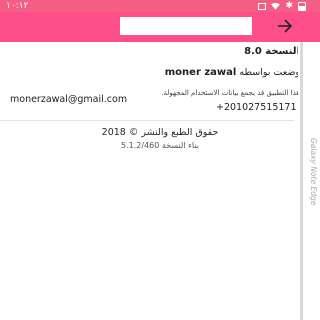  I want to click on status-bar: ١٠:١٢ ✱, so click(160, 6).